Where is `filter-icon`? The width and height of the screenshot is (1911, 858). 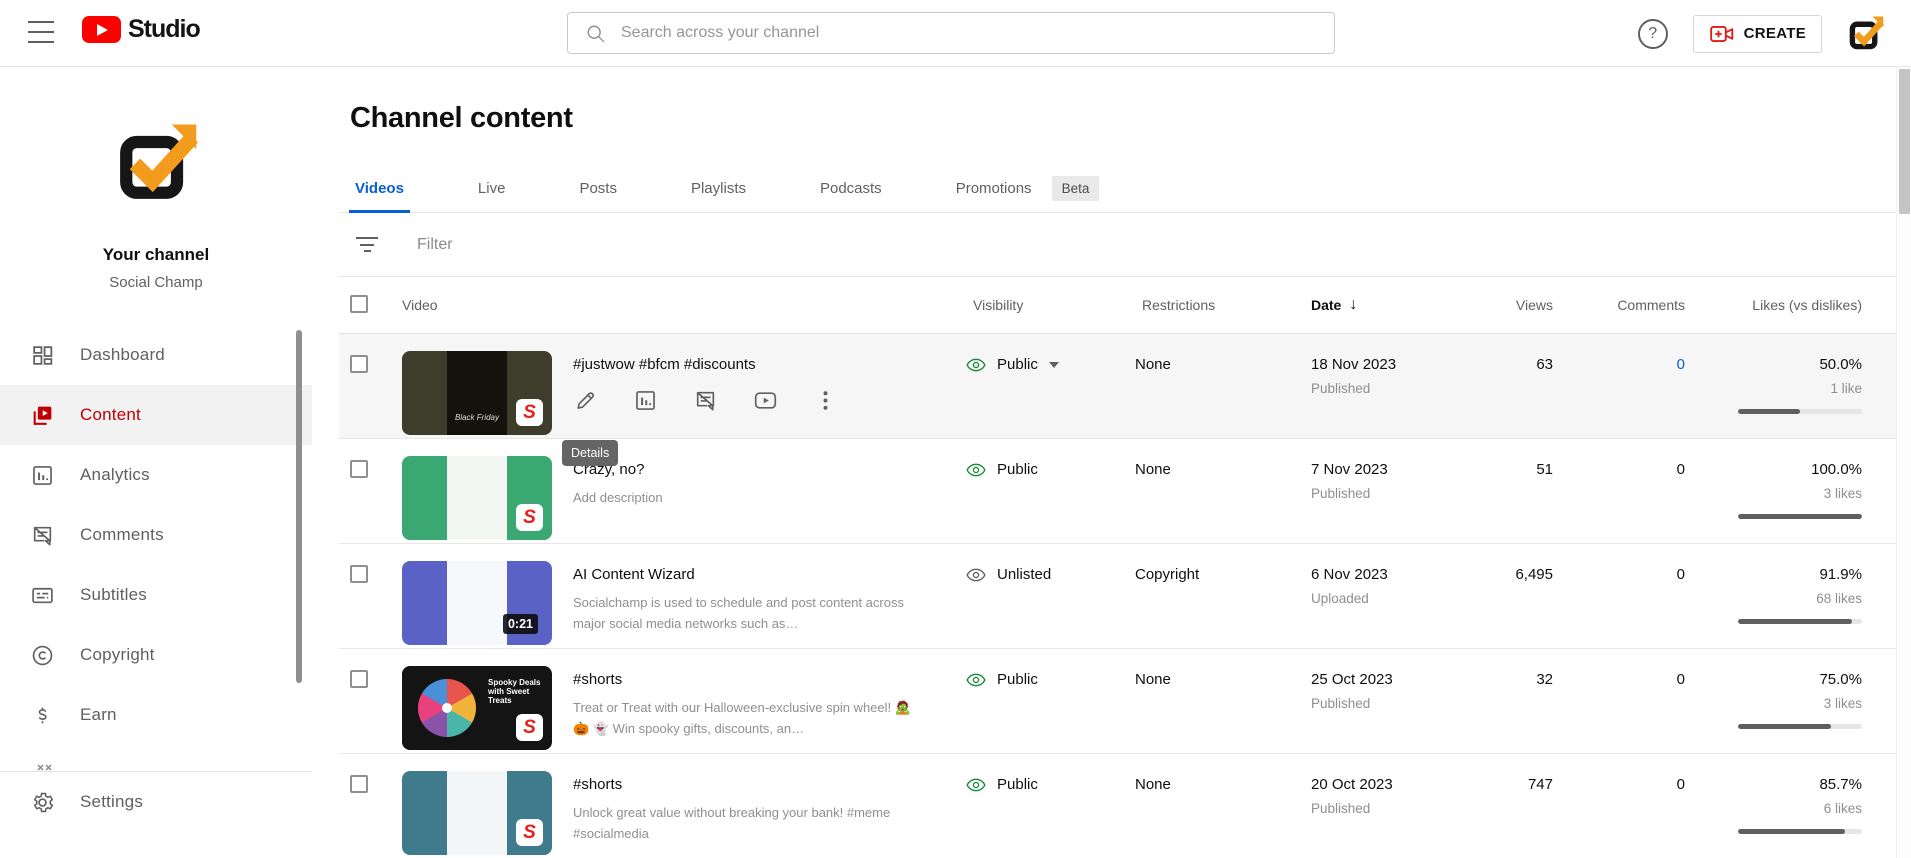
filter-icon is located at coordinates (367, 244).